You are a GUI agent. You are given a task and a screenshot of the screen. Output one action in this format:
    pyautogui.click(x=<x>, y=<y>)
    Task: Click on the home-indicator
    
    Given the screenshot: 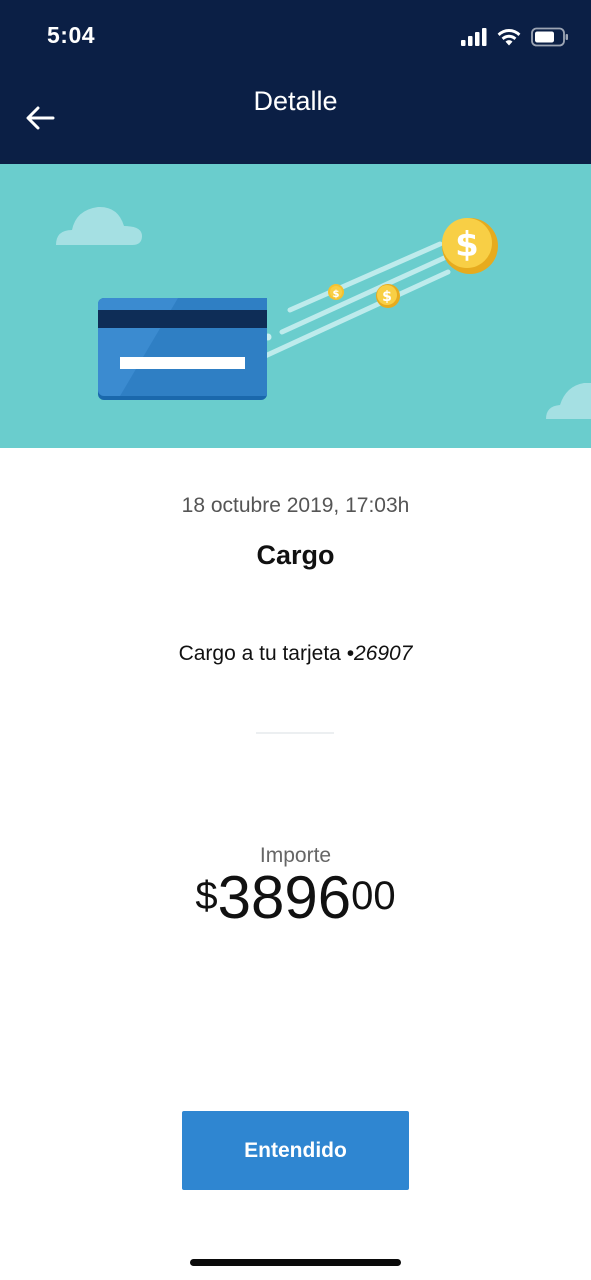 What is the action you would take?
    pyautogui.click(x=295, y=1262)
    